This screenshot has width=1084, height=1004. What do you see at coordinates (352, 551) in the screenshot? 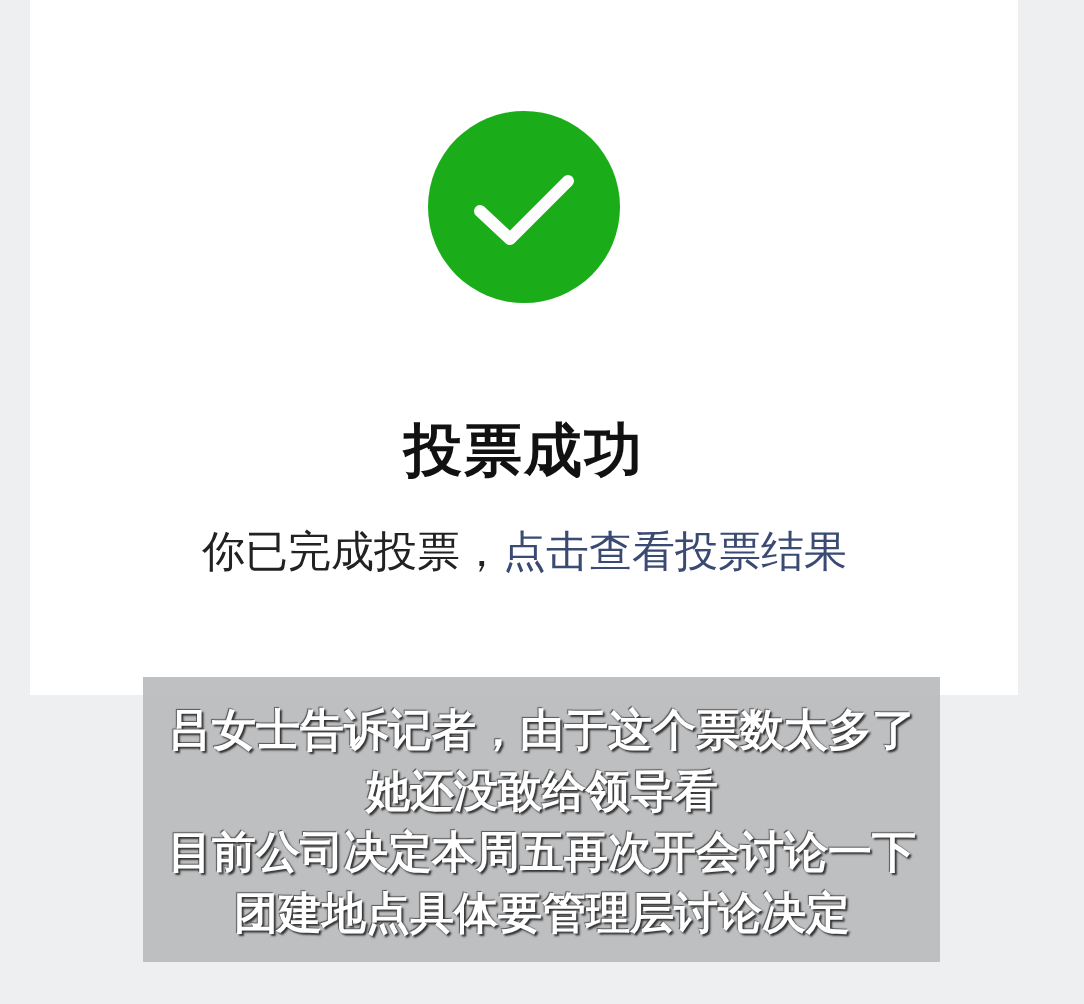
I see `result-message: 你已完成投票，` at bounding box center [352, 551].